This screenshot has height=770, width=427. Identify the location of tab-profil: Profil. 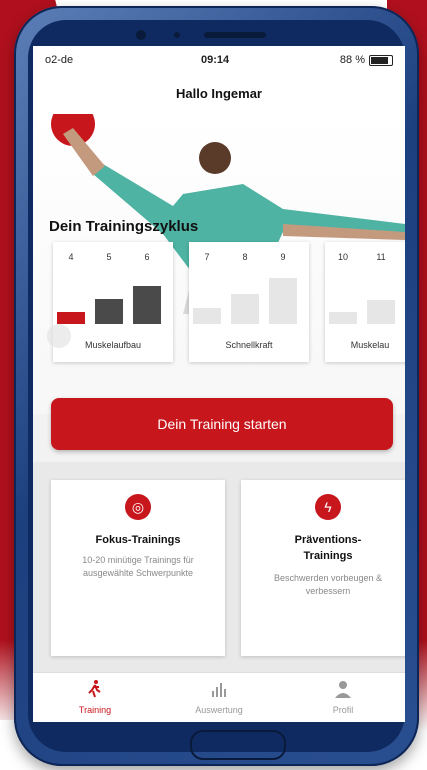
(343, 697).